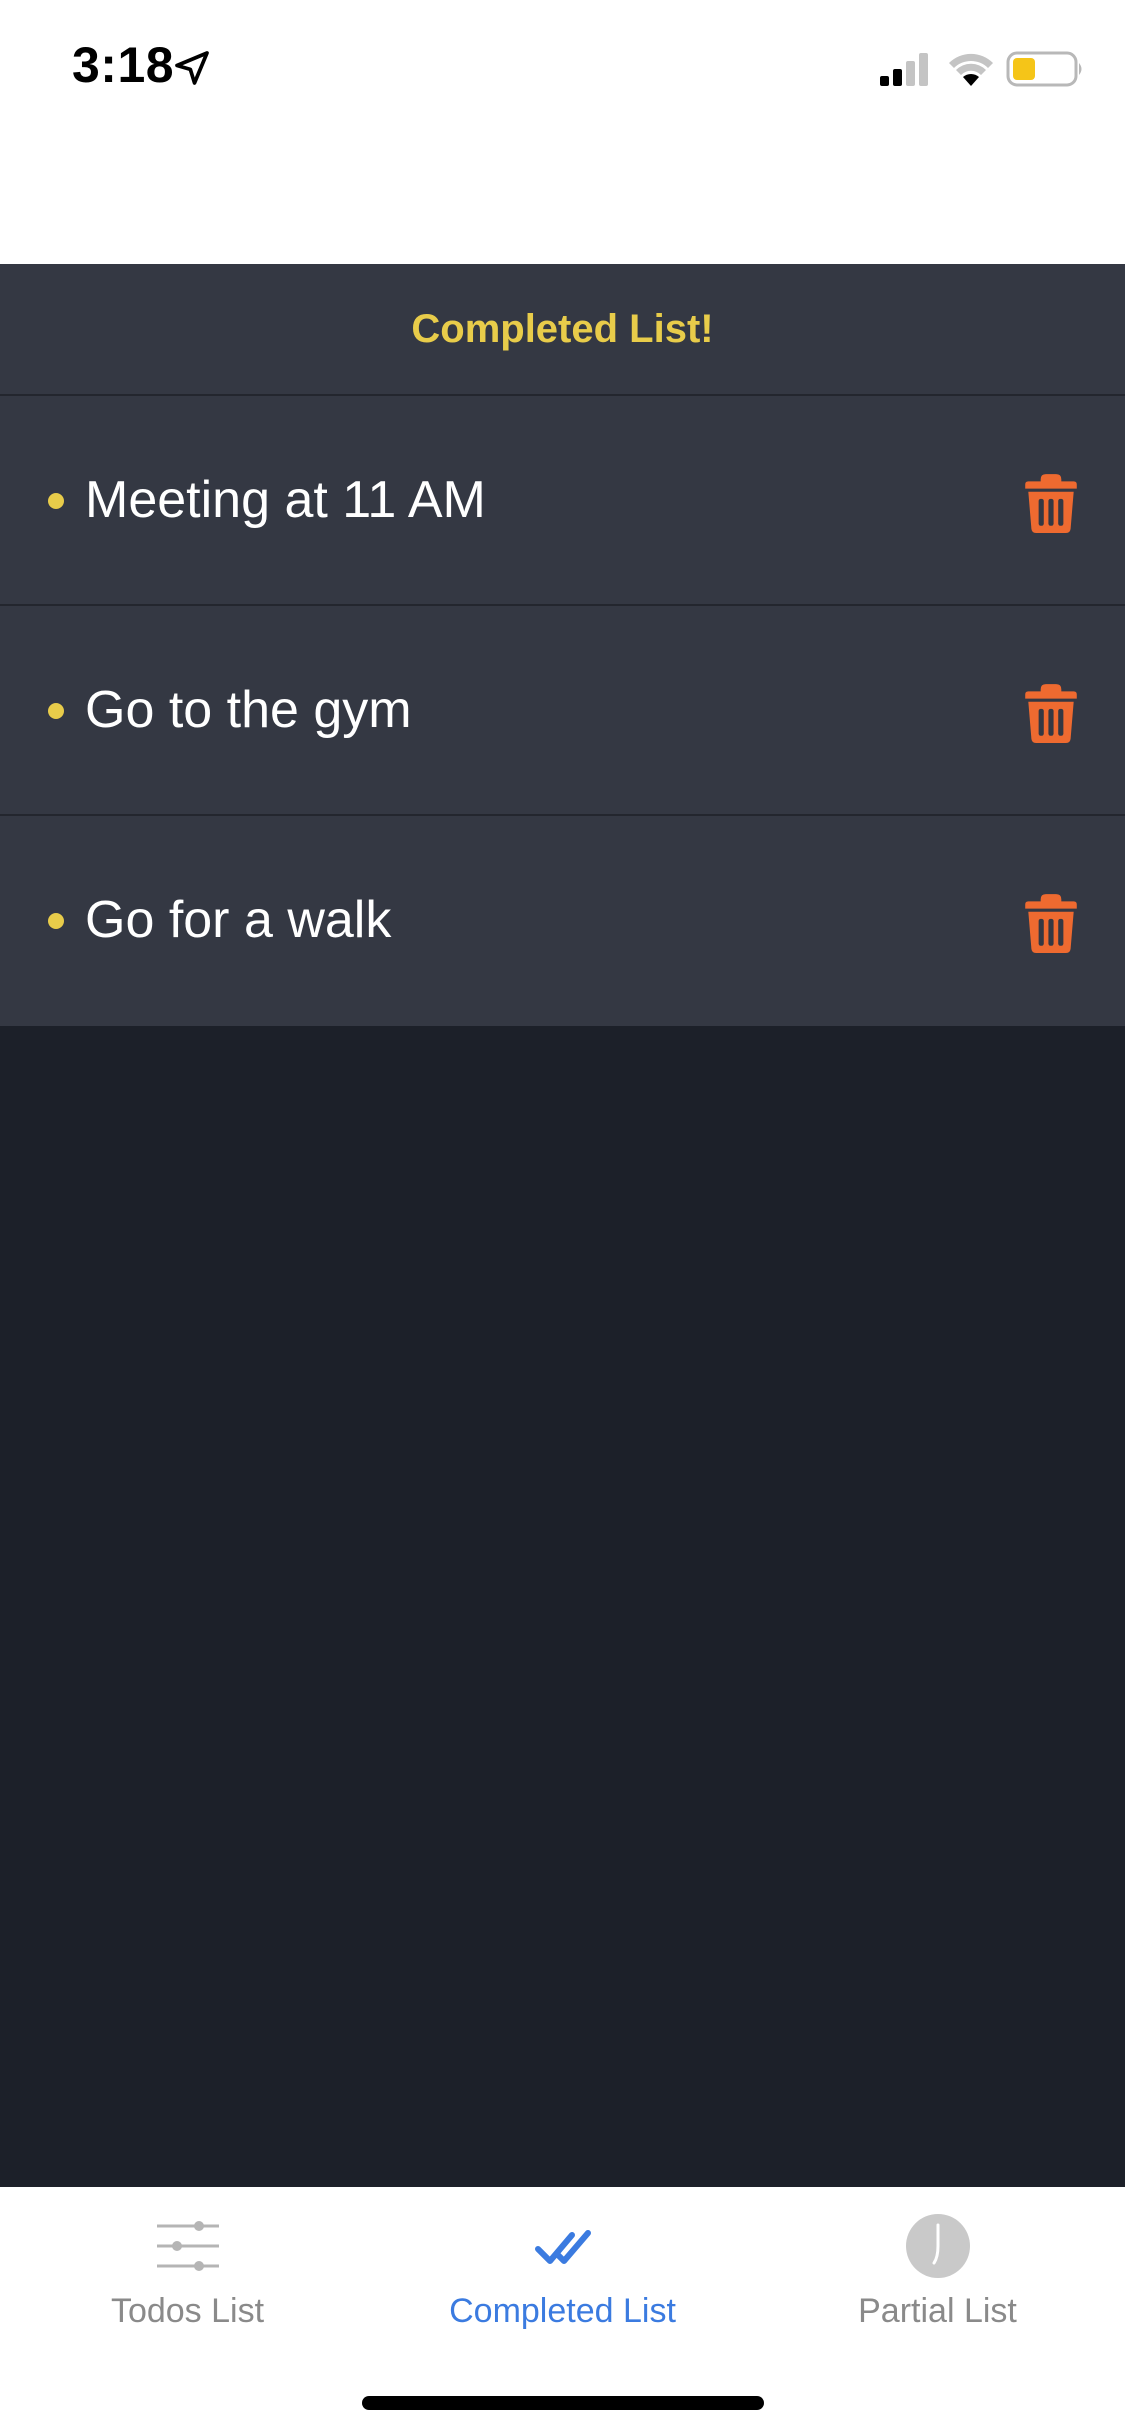  Describe the element at coordinates (904, 69) in the screenshot. I see `cellular-signal-icon` at that location.